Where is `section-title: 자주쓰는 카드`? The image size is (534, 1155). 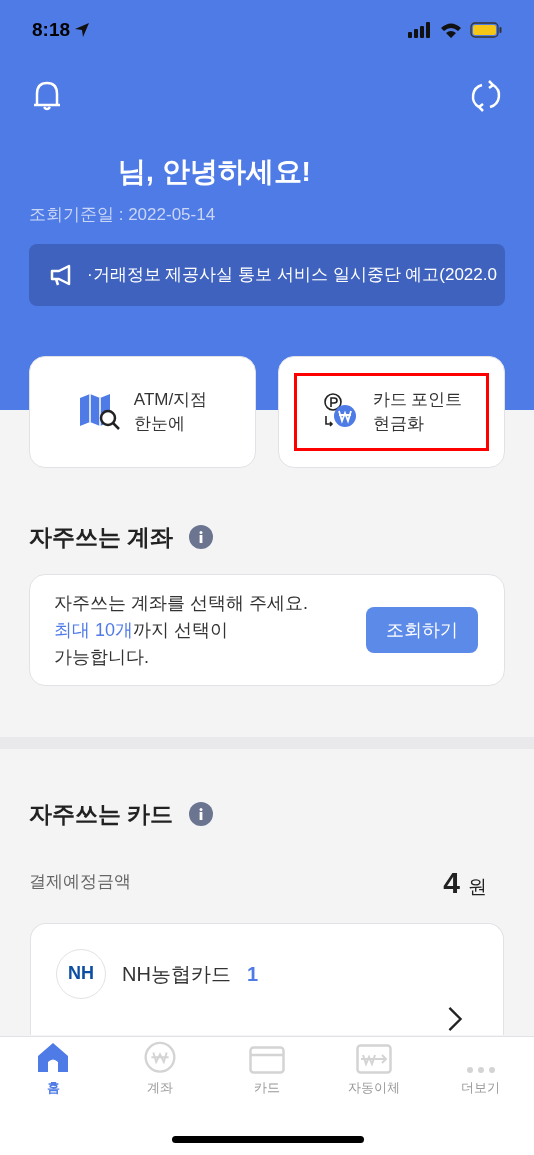
section-title: 자주쓰는 카드 is located at coordinates (101, 814).